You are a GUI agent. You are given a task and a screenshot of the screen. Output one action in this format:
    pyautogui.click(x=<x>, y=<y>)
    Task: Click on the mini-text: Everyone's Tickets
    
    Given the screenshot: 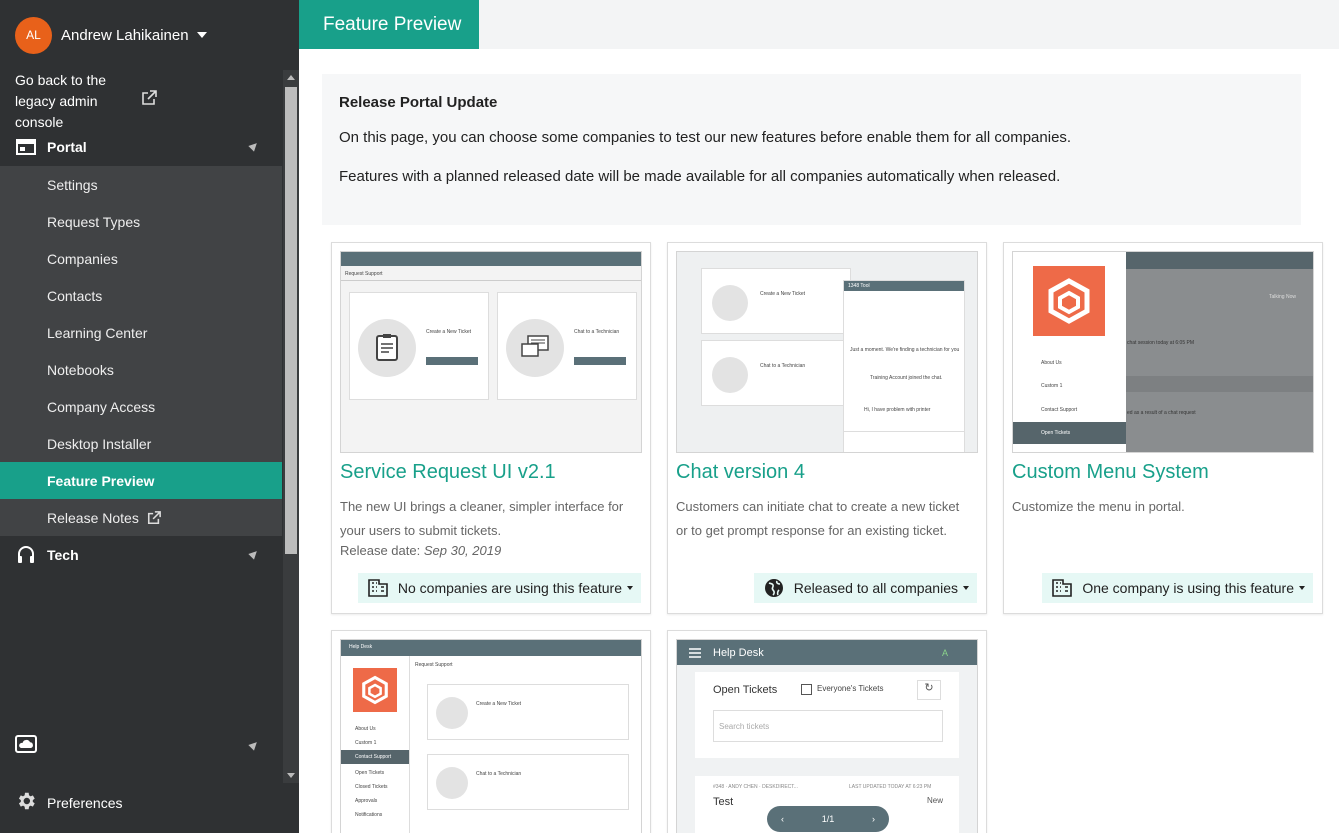 What is the action you would take?
    pyautogui.click(x=850, y=688)
    